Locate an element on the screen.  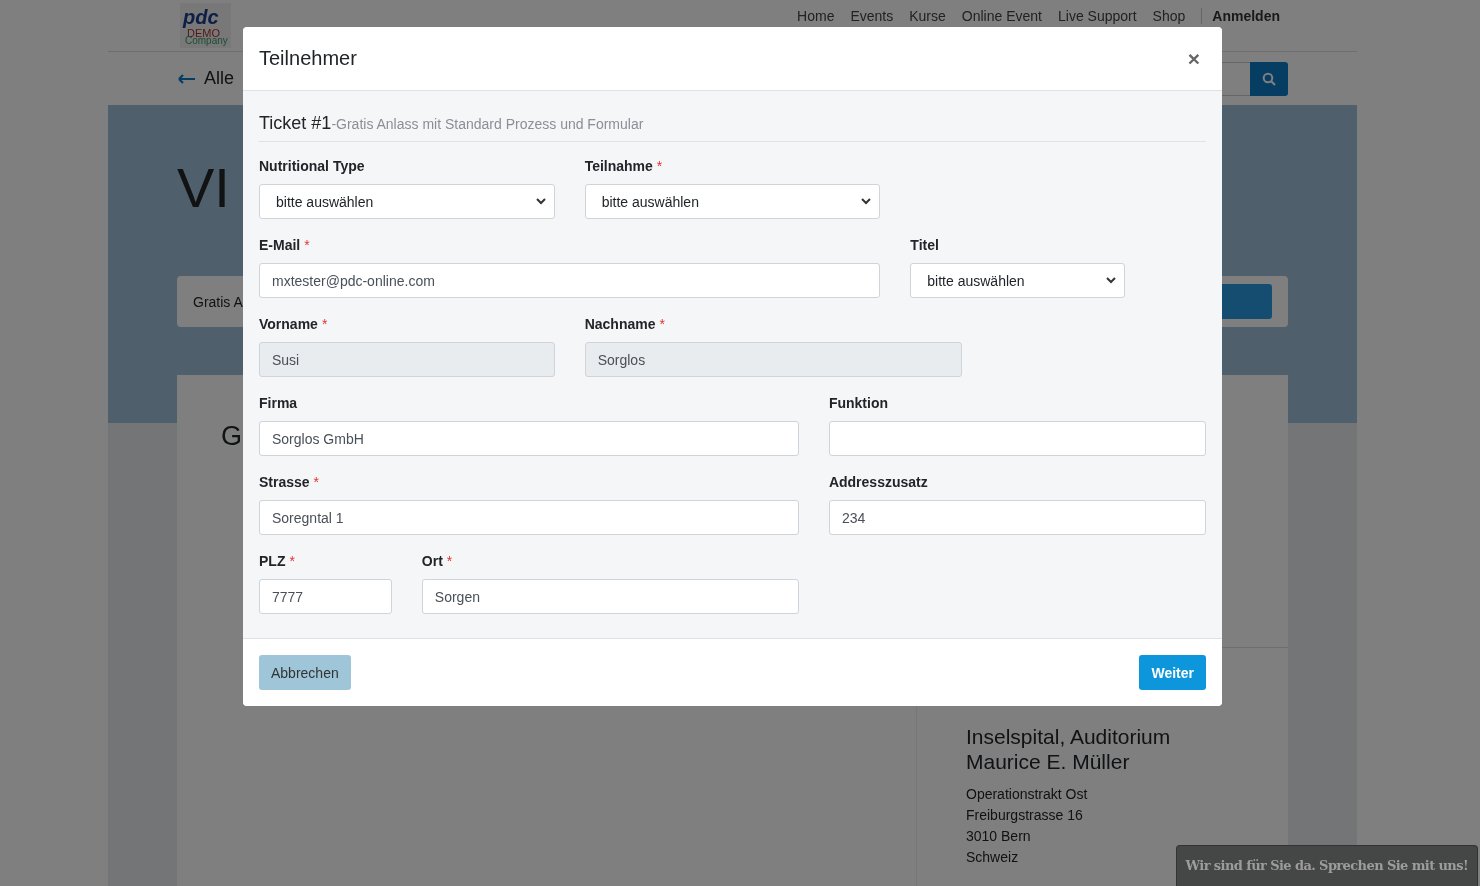
address-line: 3010 Bern is located at coordinates (998, 837).